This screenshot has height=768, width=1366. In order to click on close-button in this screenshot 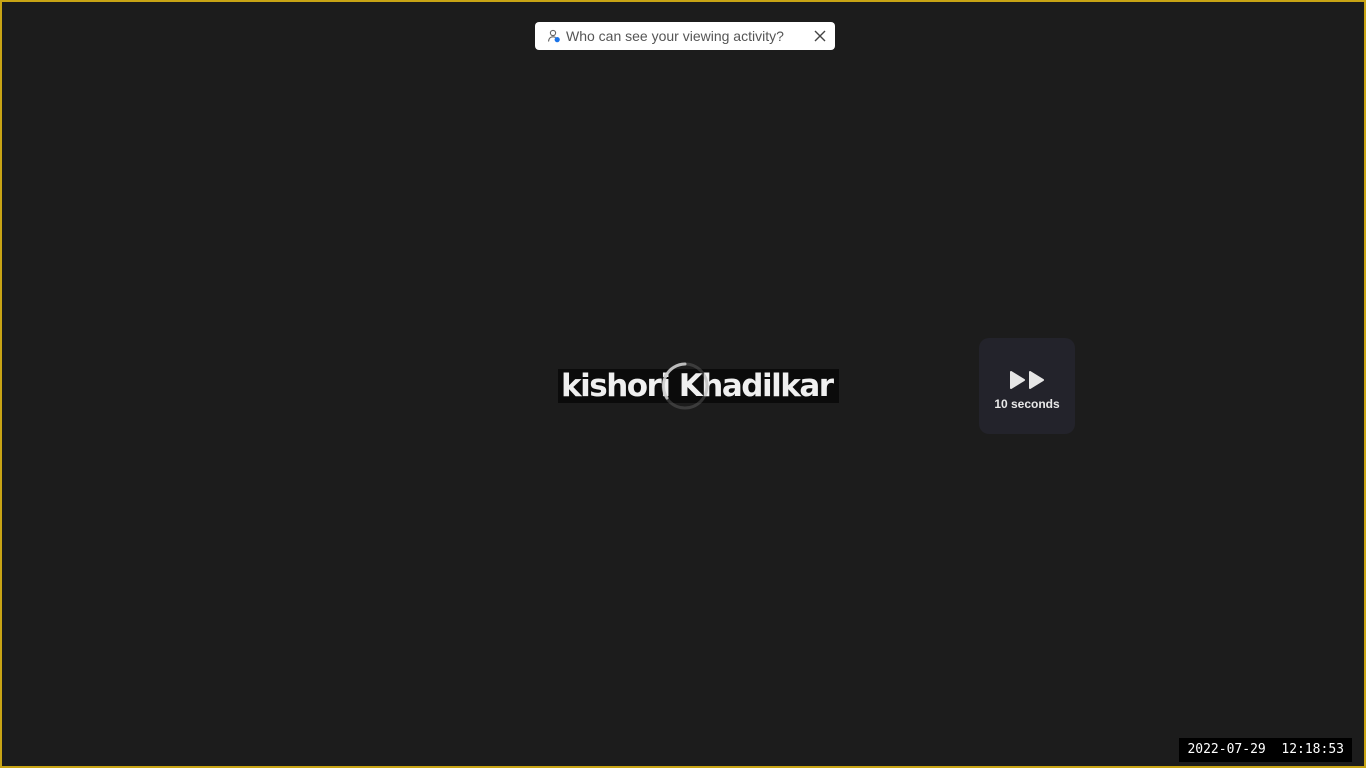, I will do `click(820, 36)`.